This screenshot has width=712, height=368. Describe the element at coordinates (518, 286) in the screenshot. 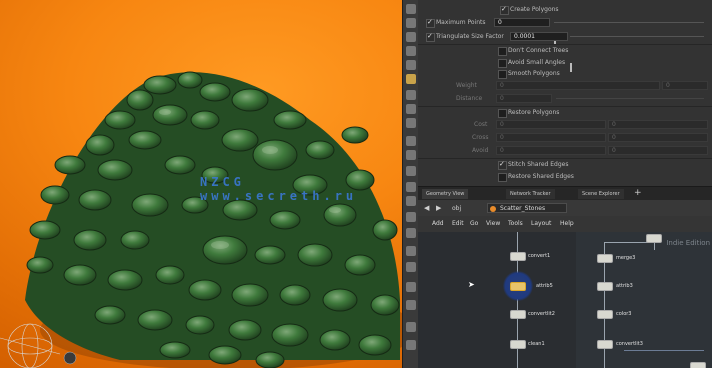

I see `node-attrib5` at that location.